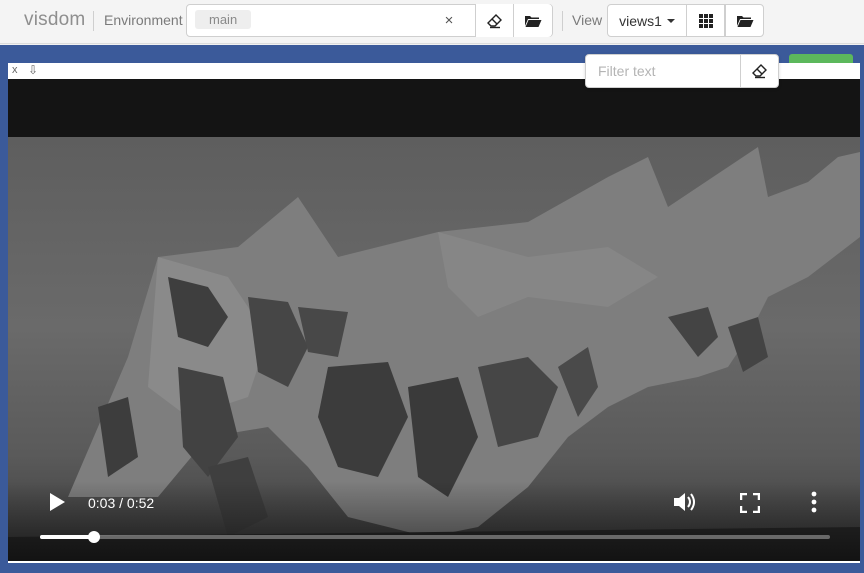  What do you see at coordinates (434, 521) in the screenshot?
I see `video-controls-shade` at bounding box center [434, 521].